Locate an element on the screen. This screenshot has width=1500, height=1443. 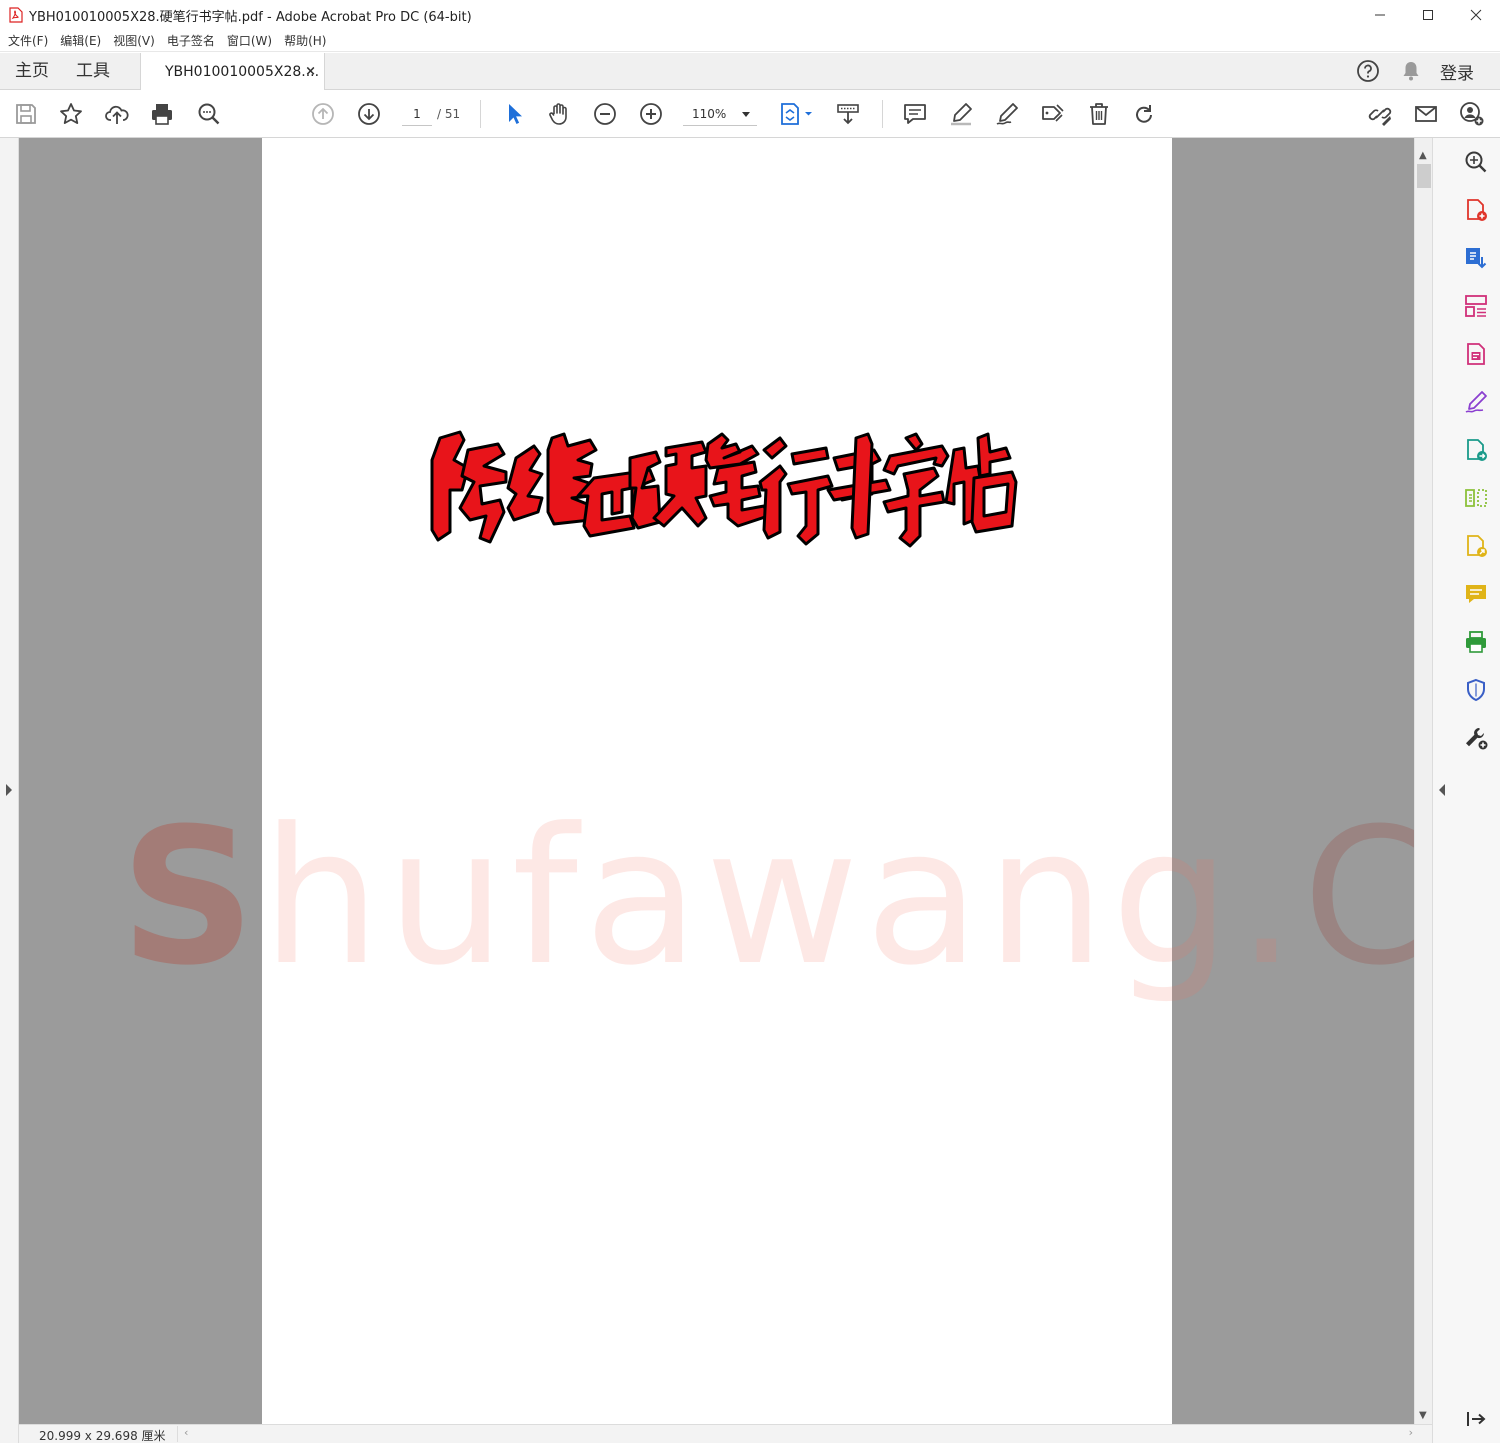
scroll-thumb is located at coordinates (1424, 176).